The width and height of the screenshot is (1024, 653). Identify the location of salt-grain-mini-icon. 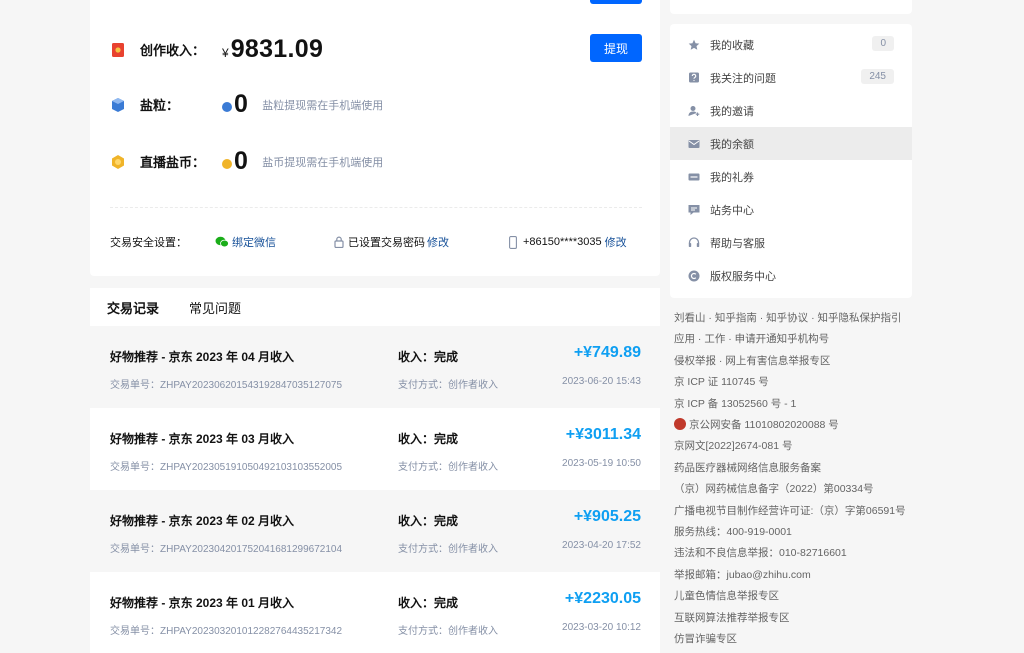
(227, 107).